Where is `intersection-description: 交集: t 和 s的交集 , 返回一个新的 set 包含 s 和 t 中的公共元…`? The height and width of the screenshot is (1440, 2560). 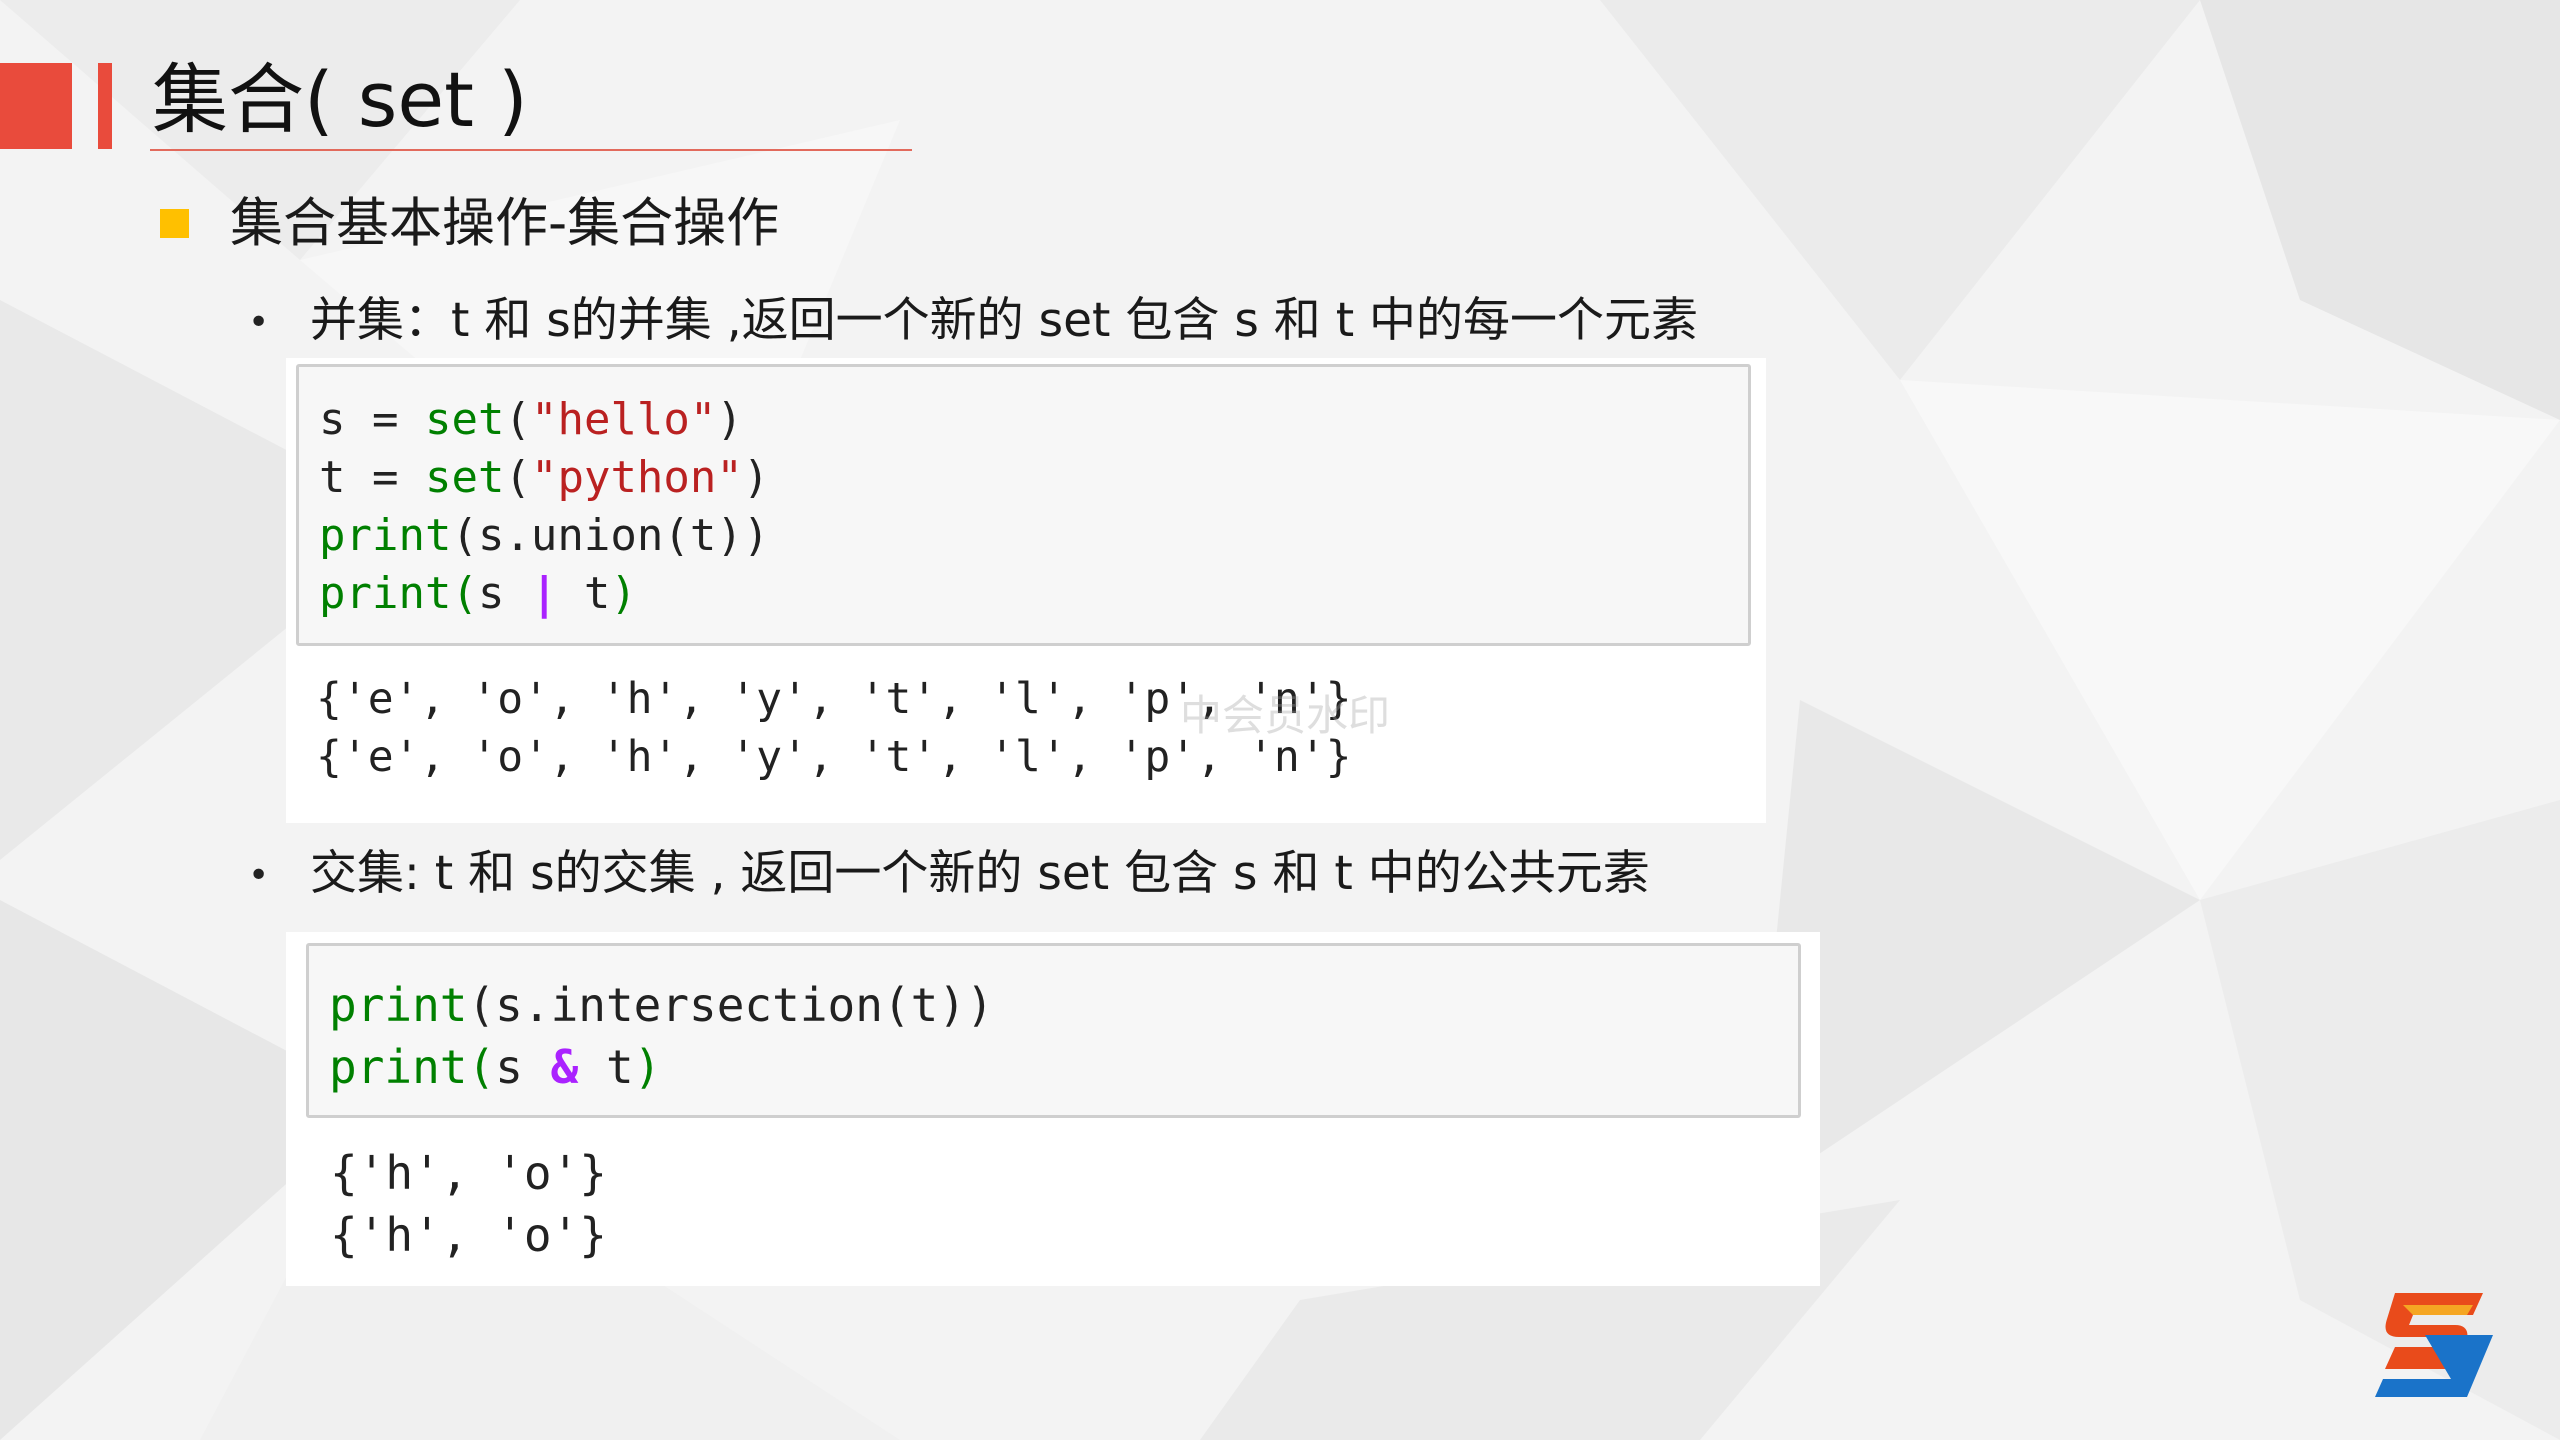
intersection-description: 交集: t 和 s的交集 , 返回一个新的 set 包含 s 和 t 中的公共元… is located at coordinates (980, 873).